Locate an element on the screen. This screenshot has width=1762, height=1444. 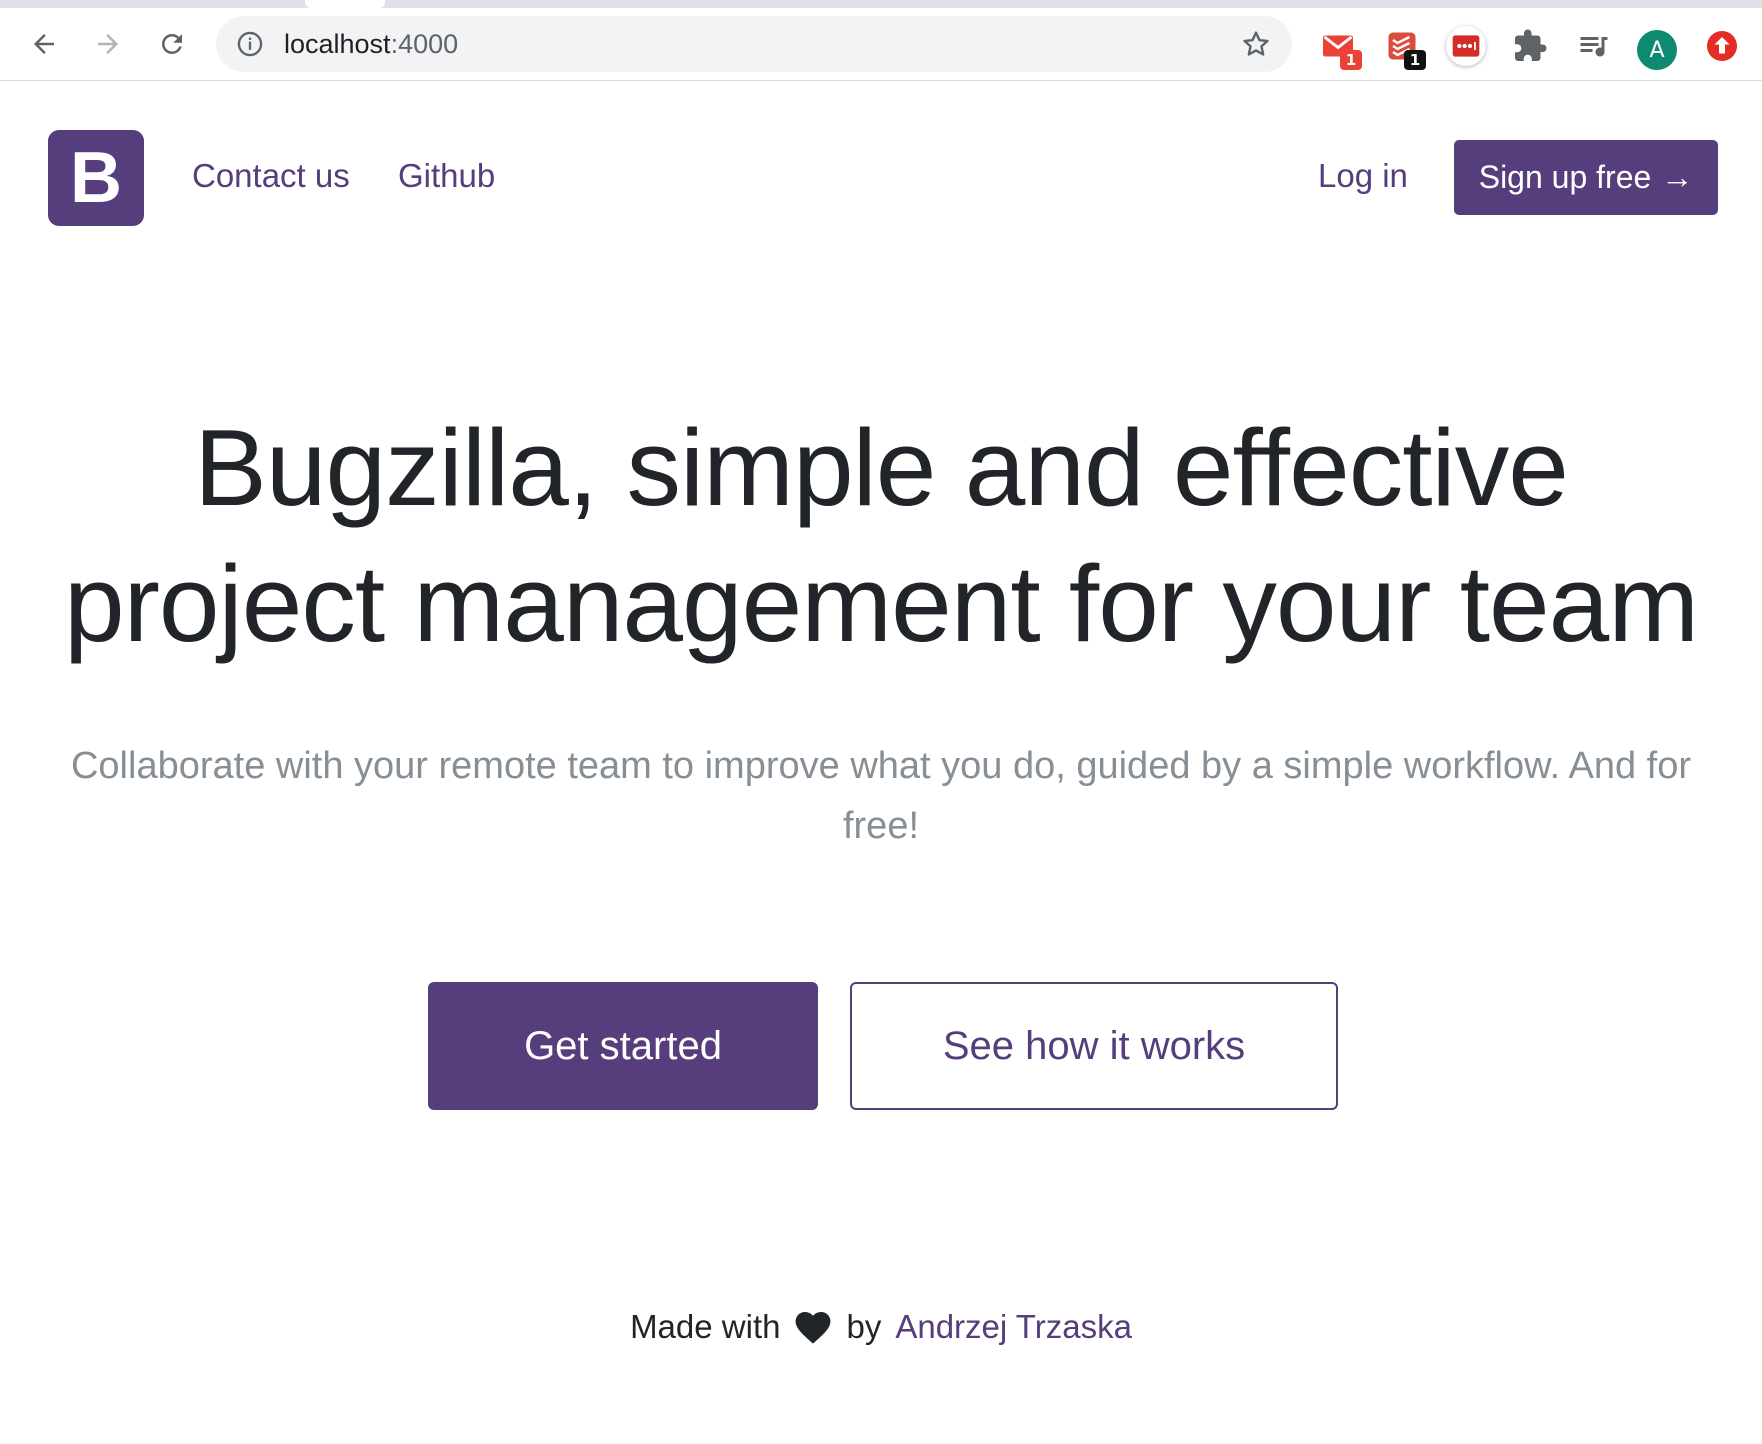
gmail-badge: 1 is located at coordinates (1351, 60).